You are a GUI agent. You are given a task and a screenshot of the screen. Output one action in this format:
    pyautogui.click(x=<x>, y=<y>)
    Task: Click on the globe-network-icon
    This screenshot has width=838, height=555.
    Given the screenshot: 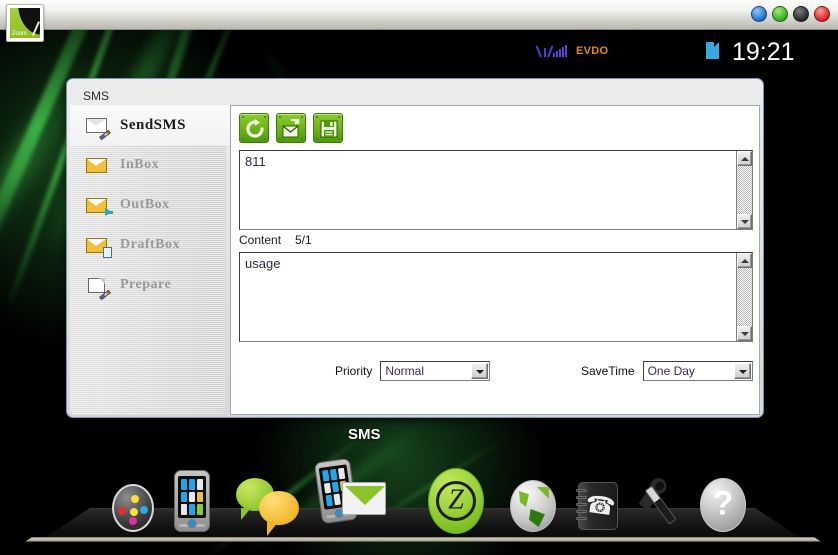 What is the action you would take?
    pyautogui.click(x=533, y=506)
    